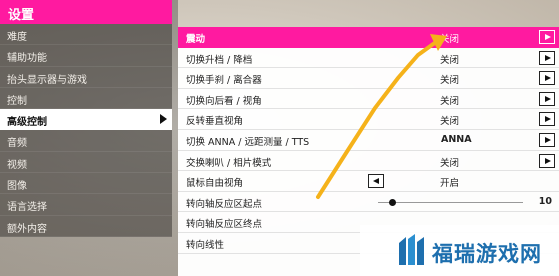 The image size is (559, 276). I want to click on option-label: 反转垂直视角, so click(215, 122).